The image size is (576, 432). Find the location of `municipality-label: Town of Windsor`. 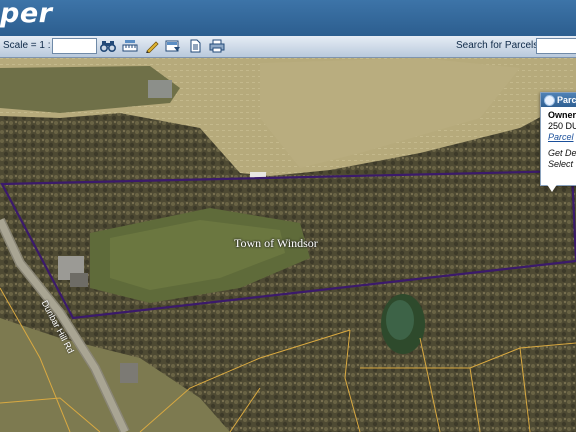

municipality-label: Town of Windsor is located at coordinates (276, 243).